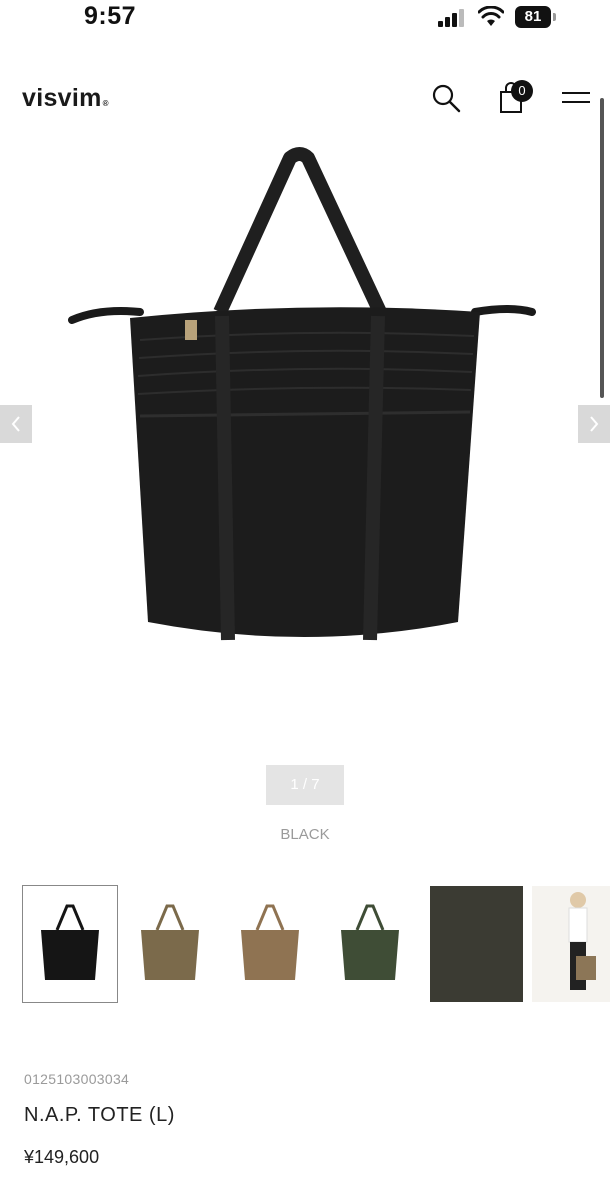  I want to click on cart-button: 0, so click(515, 98).